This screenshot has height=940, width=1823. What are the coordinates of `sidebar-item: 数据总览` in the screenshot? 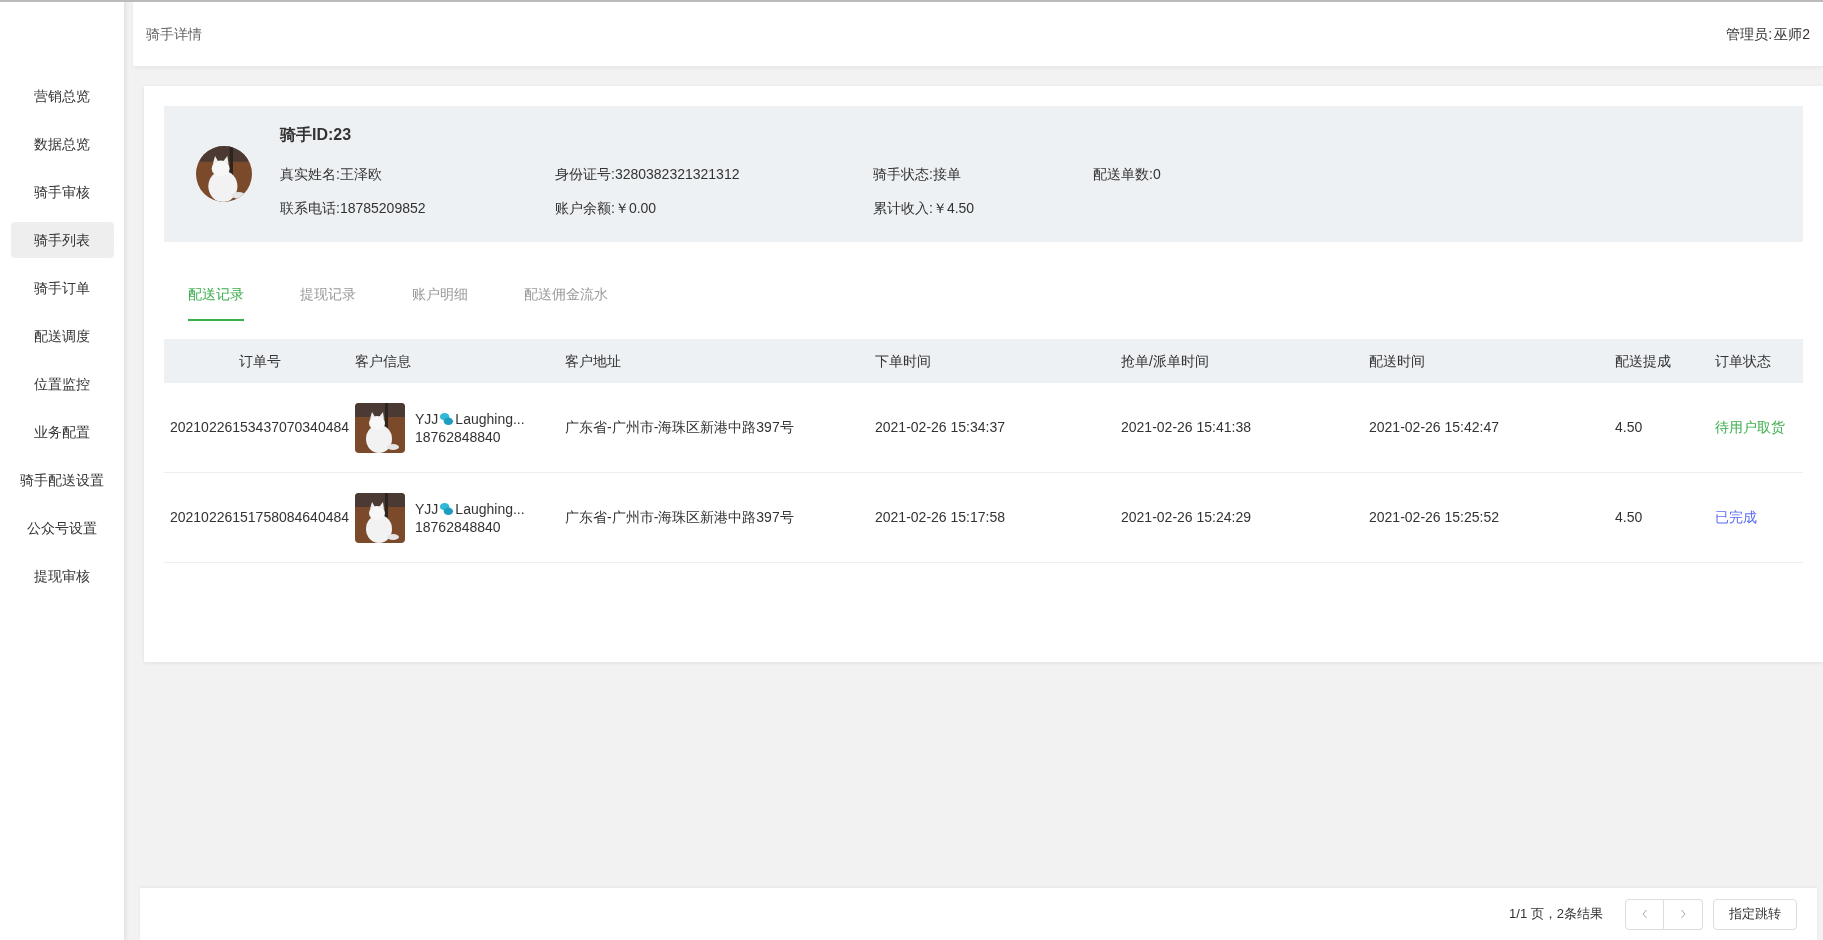 It's located at (62, 144).